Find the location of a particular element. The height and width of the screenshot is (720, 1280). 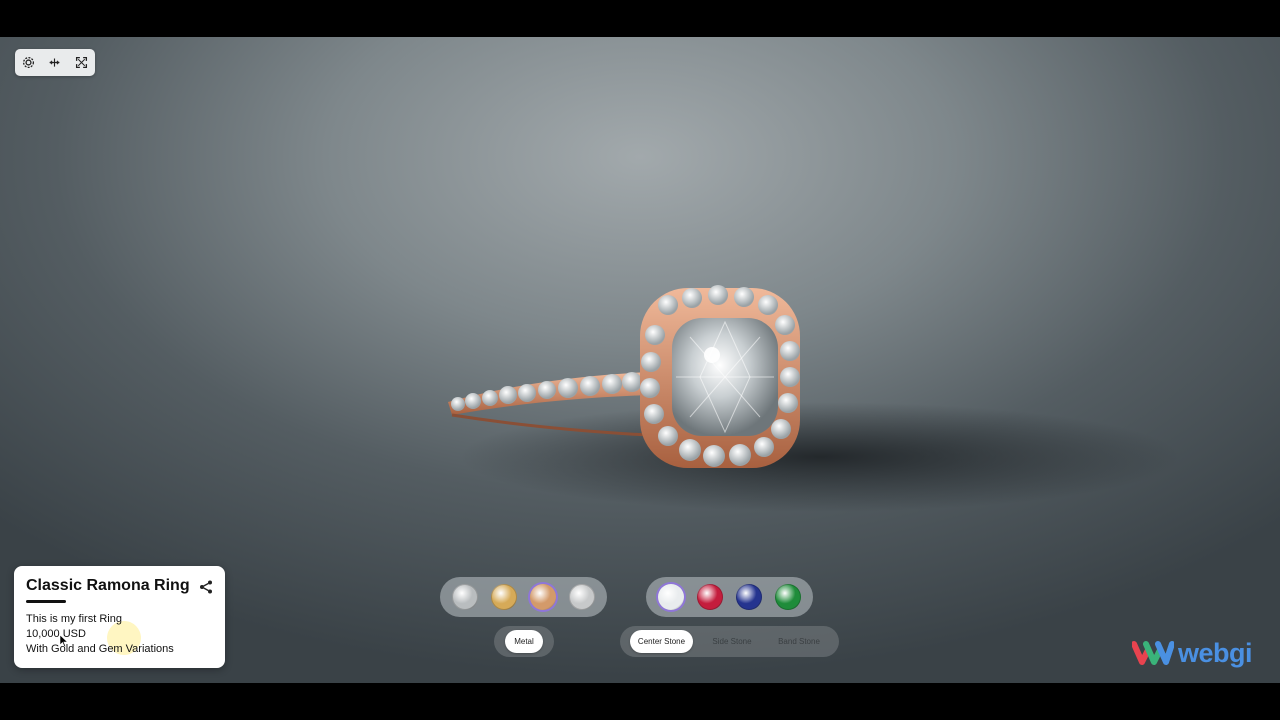

title-underline is located at coordinates (46, 601).